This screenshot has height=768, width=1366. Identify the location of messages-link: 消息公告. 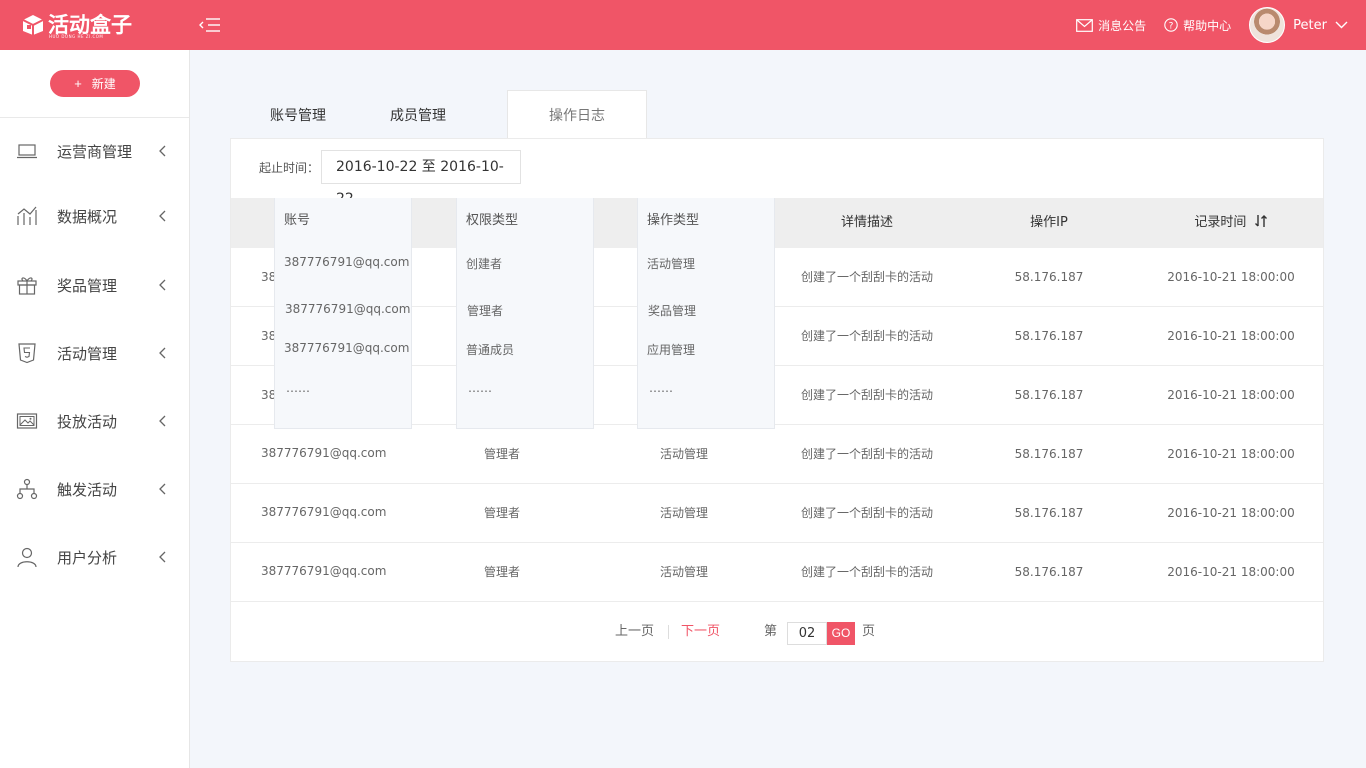
(1111, 25).